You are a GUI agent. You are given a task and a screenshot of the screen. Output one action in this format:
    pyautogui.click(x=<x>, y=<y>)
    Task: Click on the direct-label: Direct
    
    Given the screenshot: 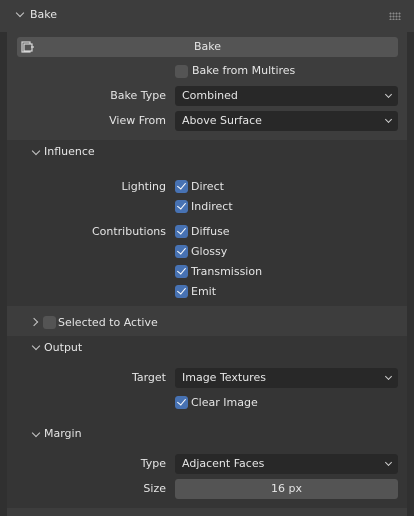 What is the action you would take?
    pyautogui.click(x=207, y=186)
    